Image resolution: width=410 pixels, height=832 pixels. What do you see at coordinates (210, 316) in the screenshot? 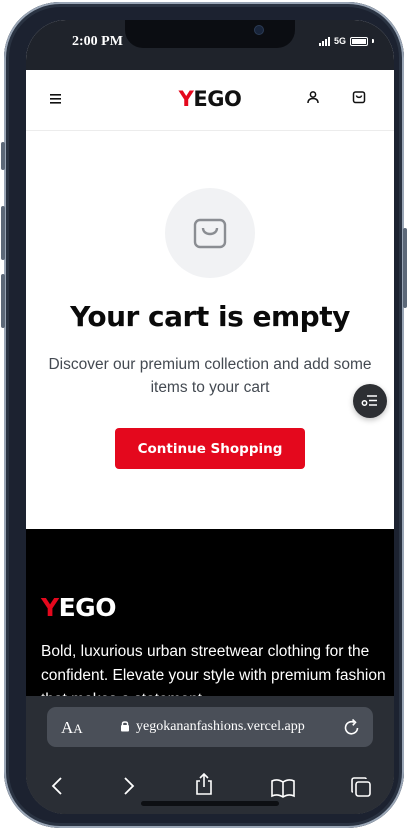
I see `empty-cart-title: Your cart is empty` at bounding box center [210, 316].